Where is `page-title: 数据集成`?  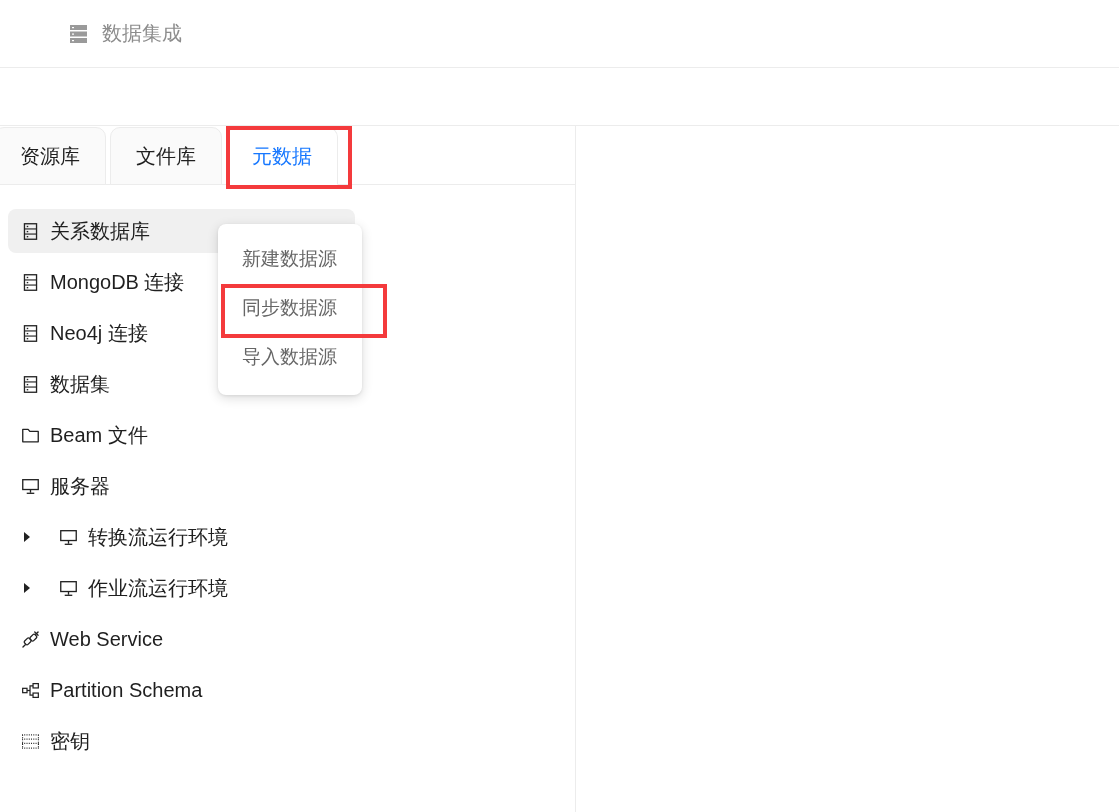
page-title: 数据集成 is located at coordinates (142, 33).